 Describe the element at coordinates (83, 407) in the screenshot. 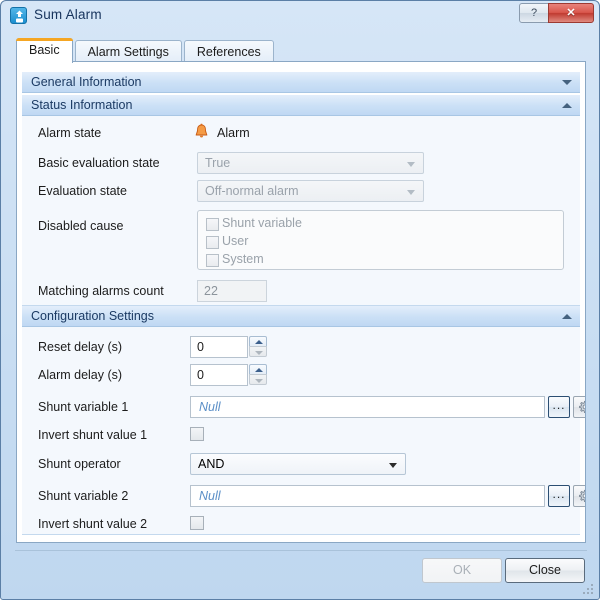

I see `label-shunt-variable-1: Shunt variable 1` at that location.